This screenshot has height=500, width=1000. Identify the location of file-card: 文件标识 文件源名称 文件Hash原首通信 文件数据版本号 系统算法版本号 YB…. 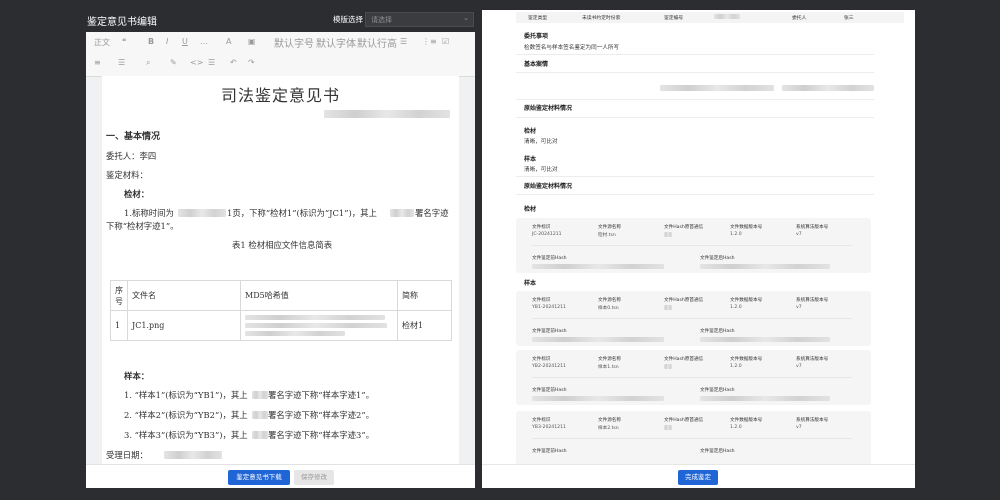
(693, 438).